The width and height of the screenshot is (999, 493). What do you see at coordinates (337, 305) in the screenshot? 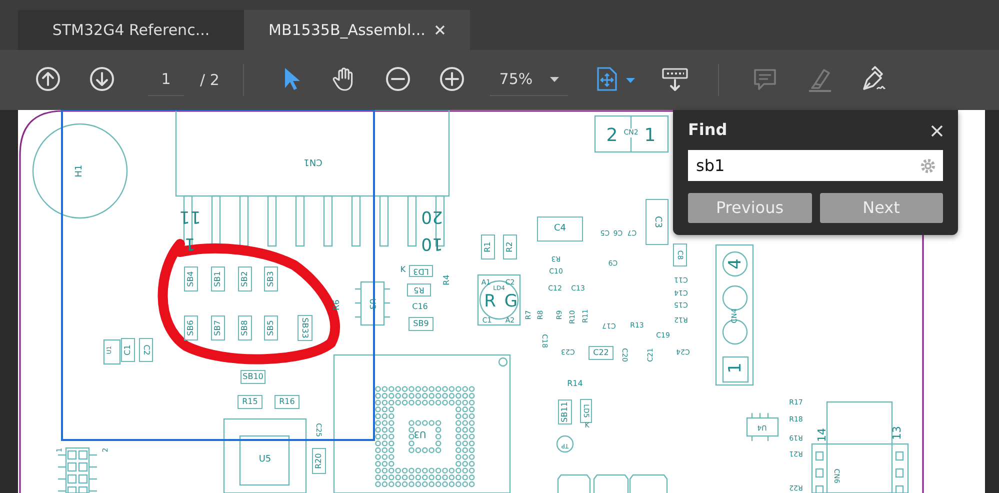
I see `silkscreen-text: R6` at bounding box center [337, 305].